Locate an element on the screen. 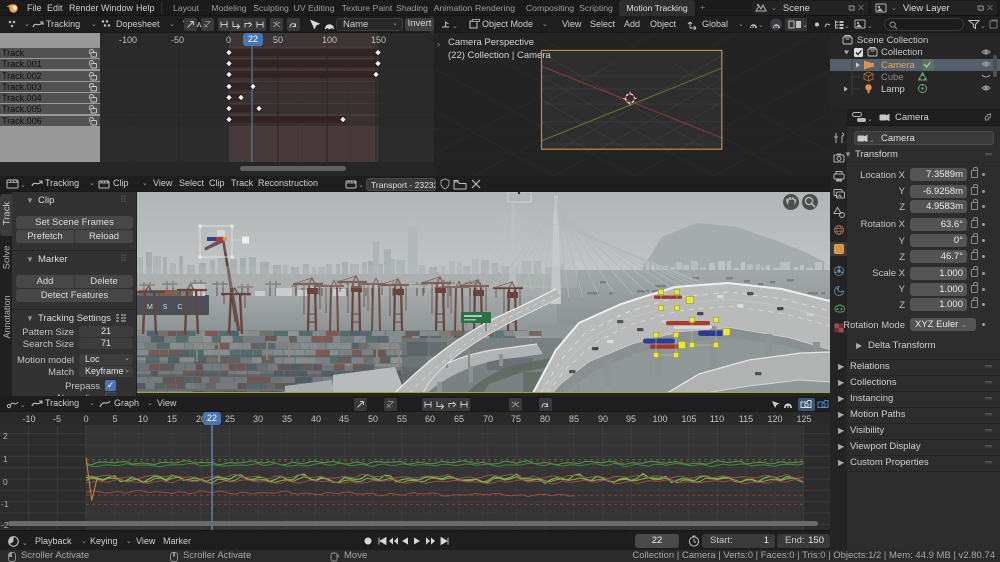 This screenshot has width=1000, height=562. svg-text: Camera is located at coordinates (898, 65).